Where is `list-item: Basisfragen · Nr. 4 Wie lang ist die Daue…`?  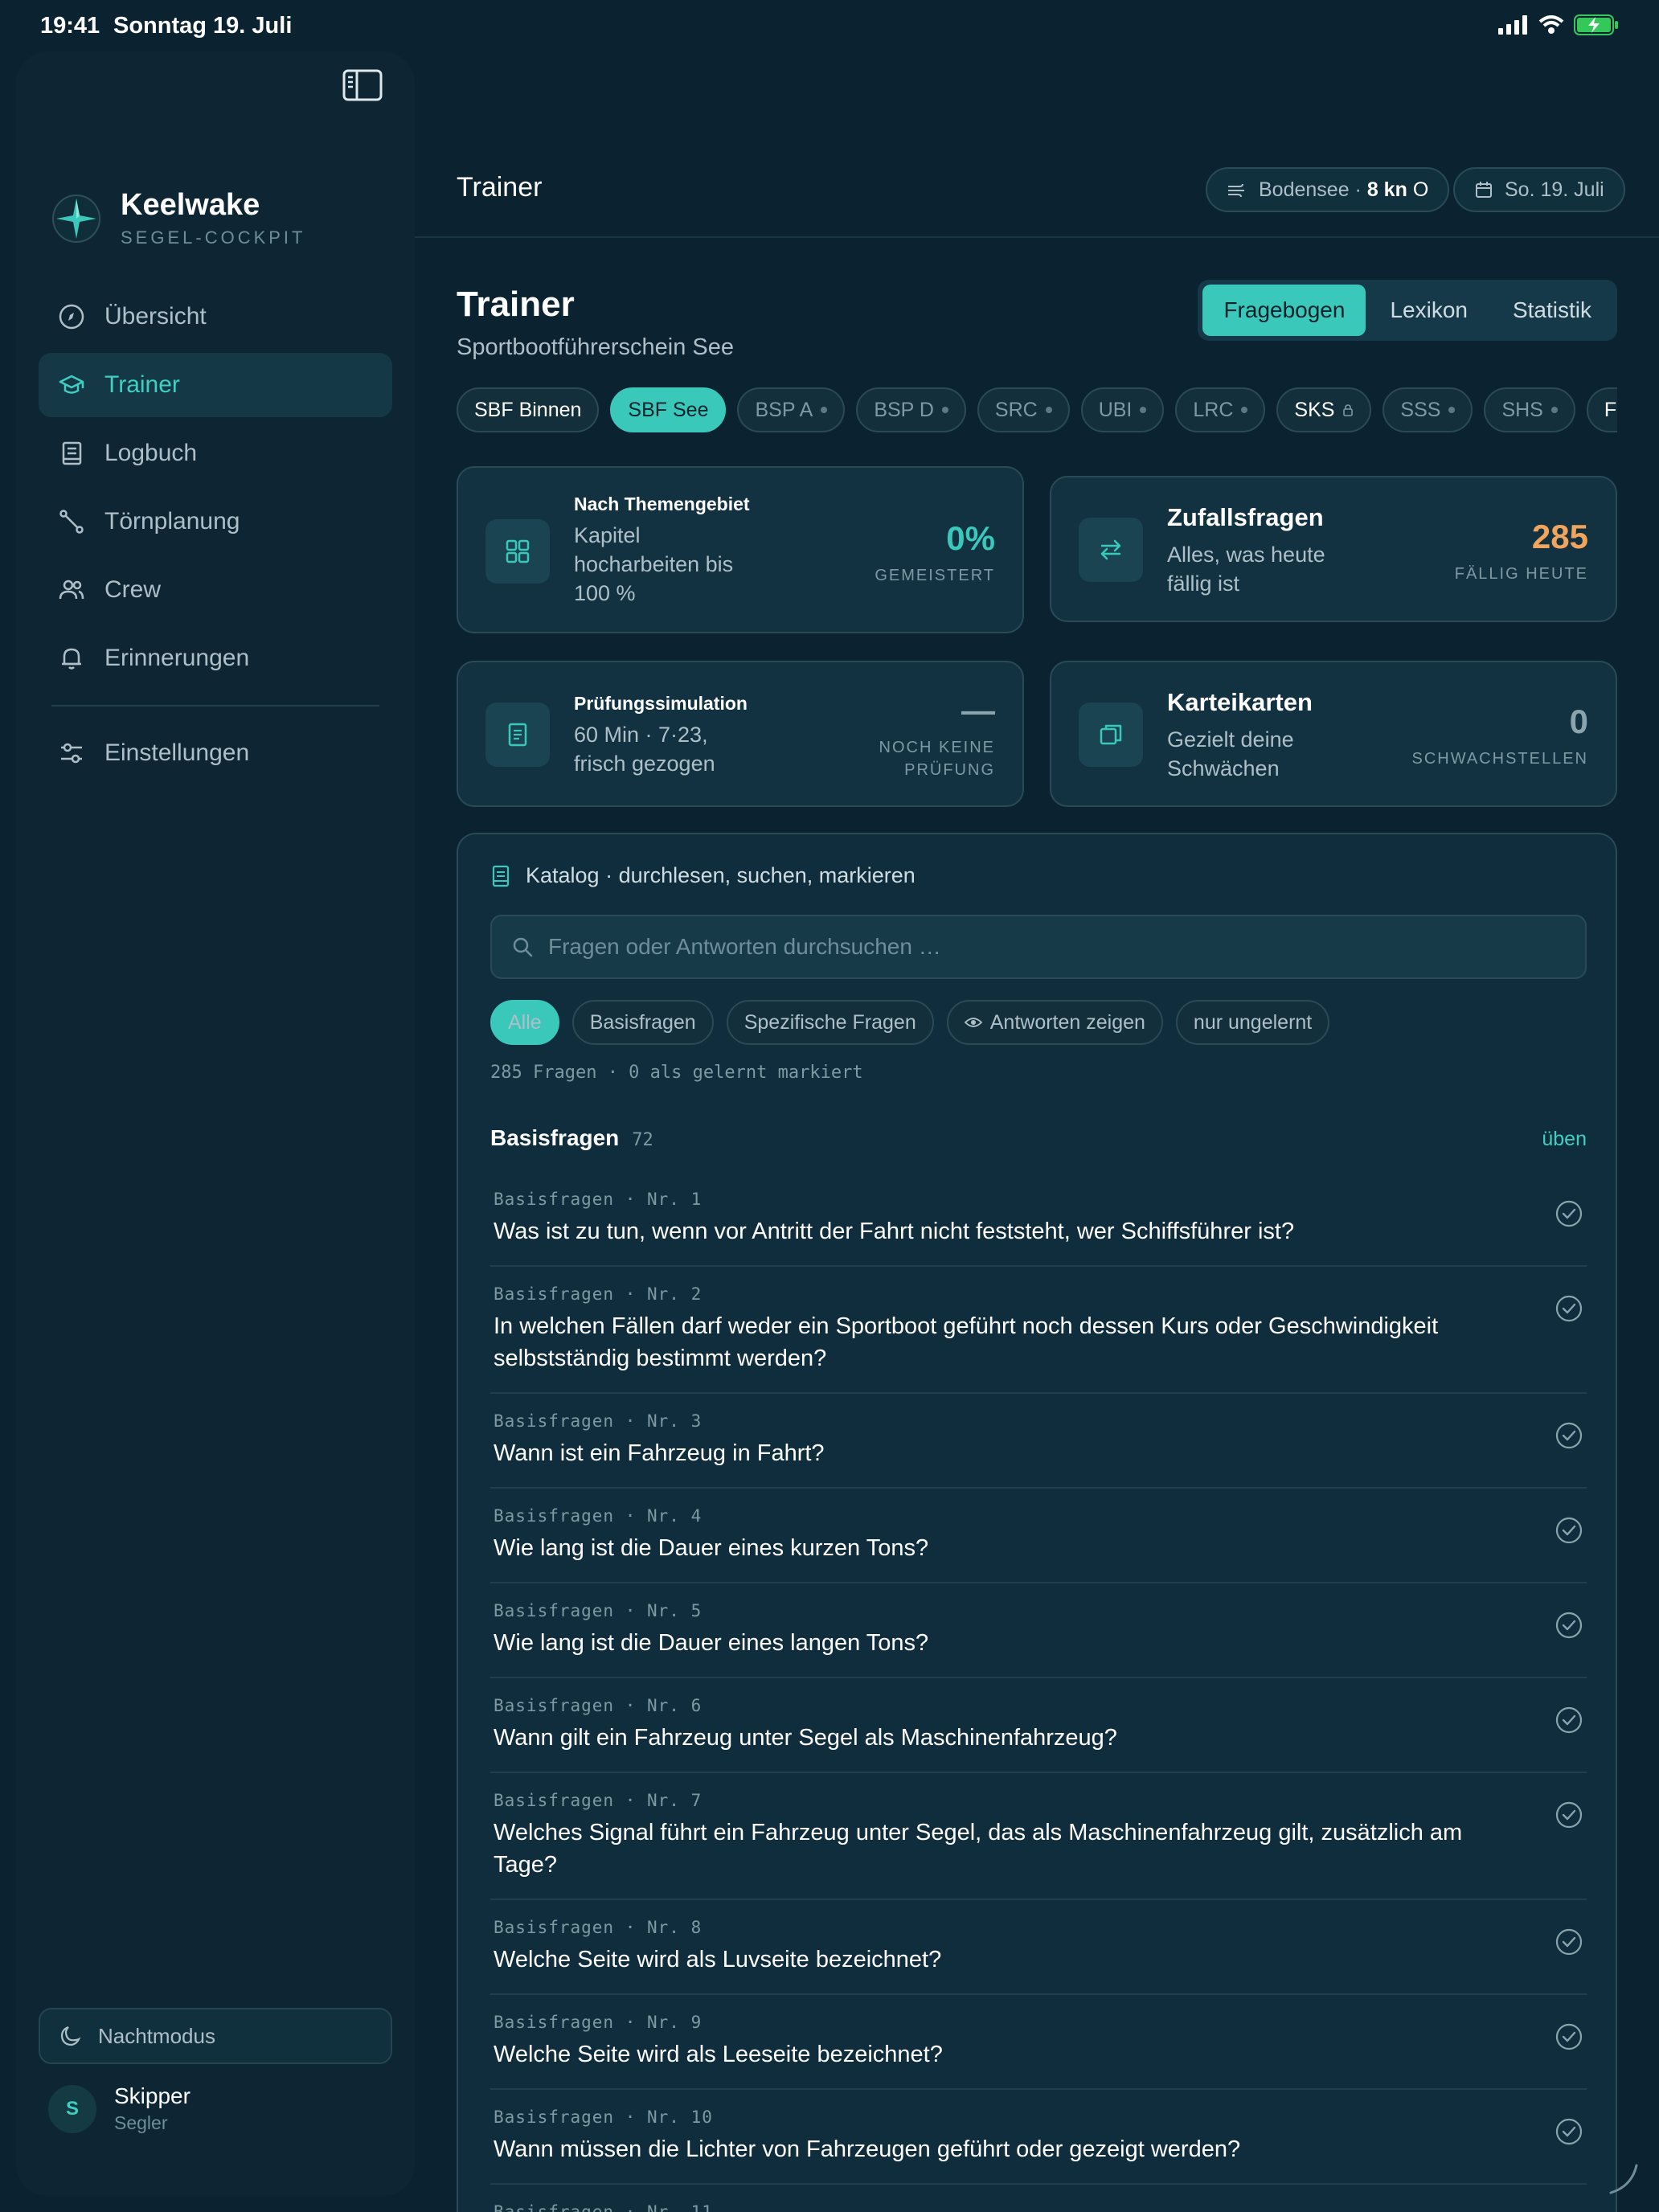 list-item: Basisfragen · Nr. 4 Wie lang ist die Daue… is located at coordinates (1038, 1536).